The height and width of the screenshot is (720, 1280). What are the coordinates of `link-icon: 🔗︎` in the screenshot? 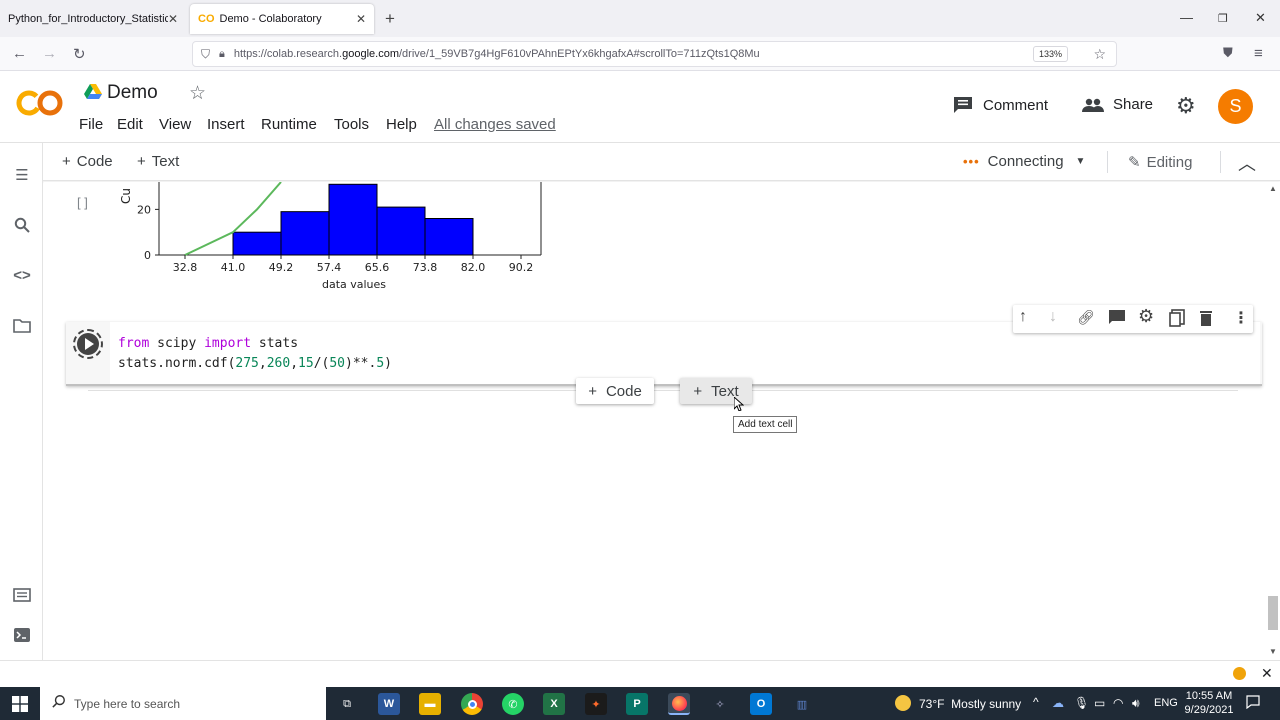 It's located at (1086, 317).